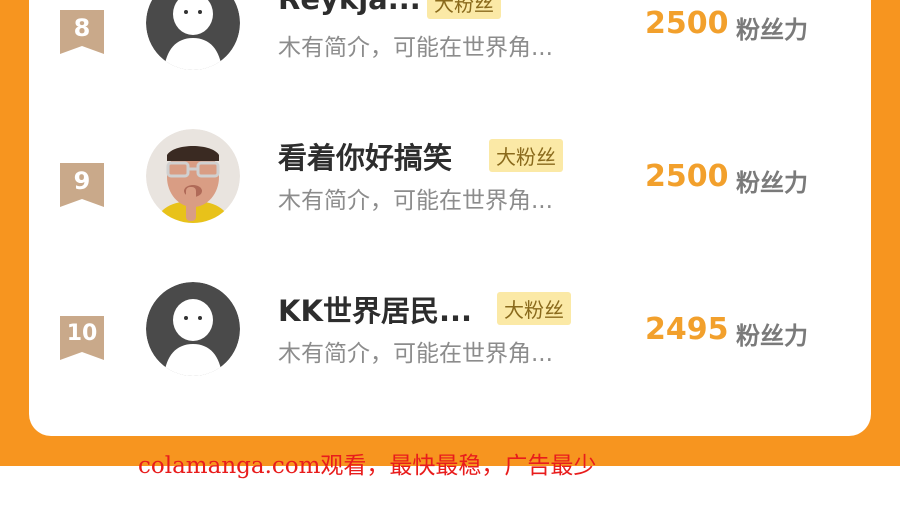 This screenshot has height=521, width=900. I want to click on rank-badge: 10, so click(82, 338).